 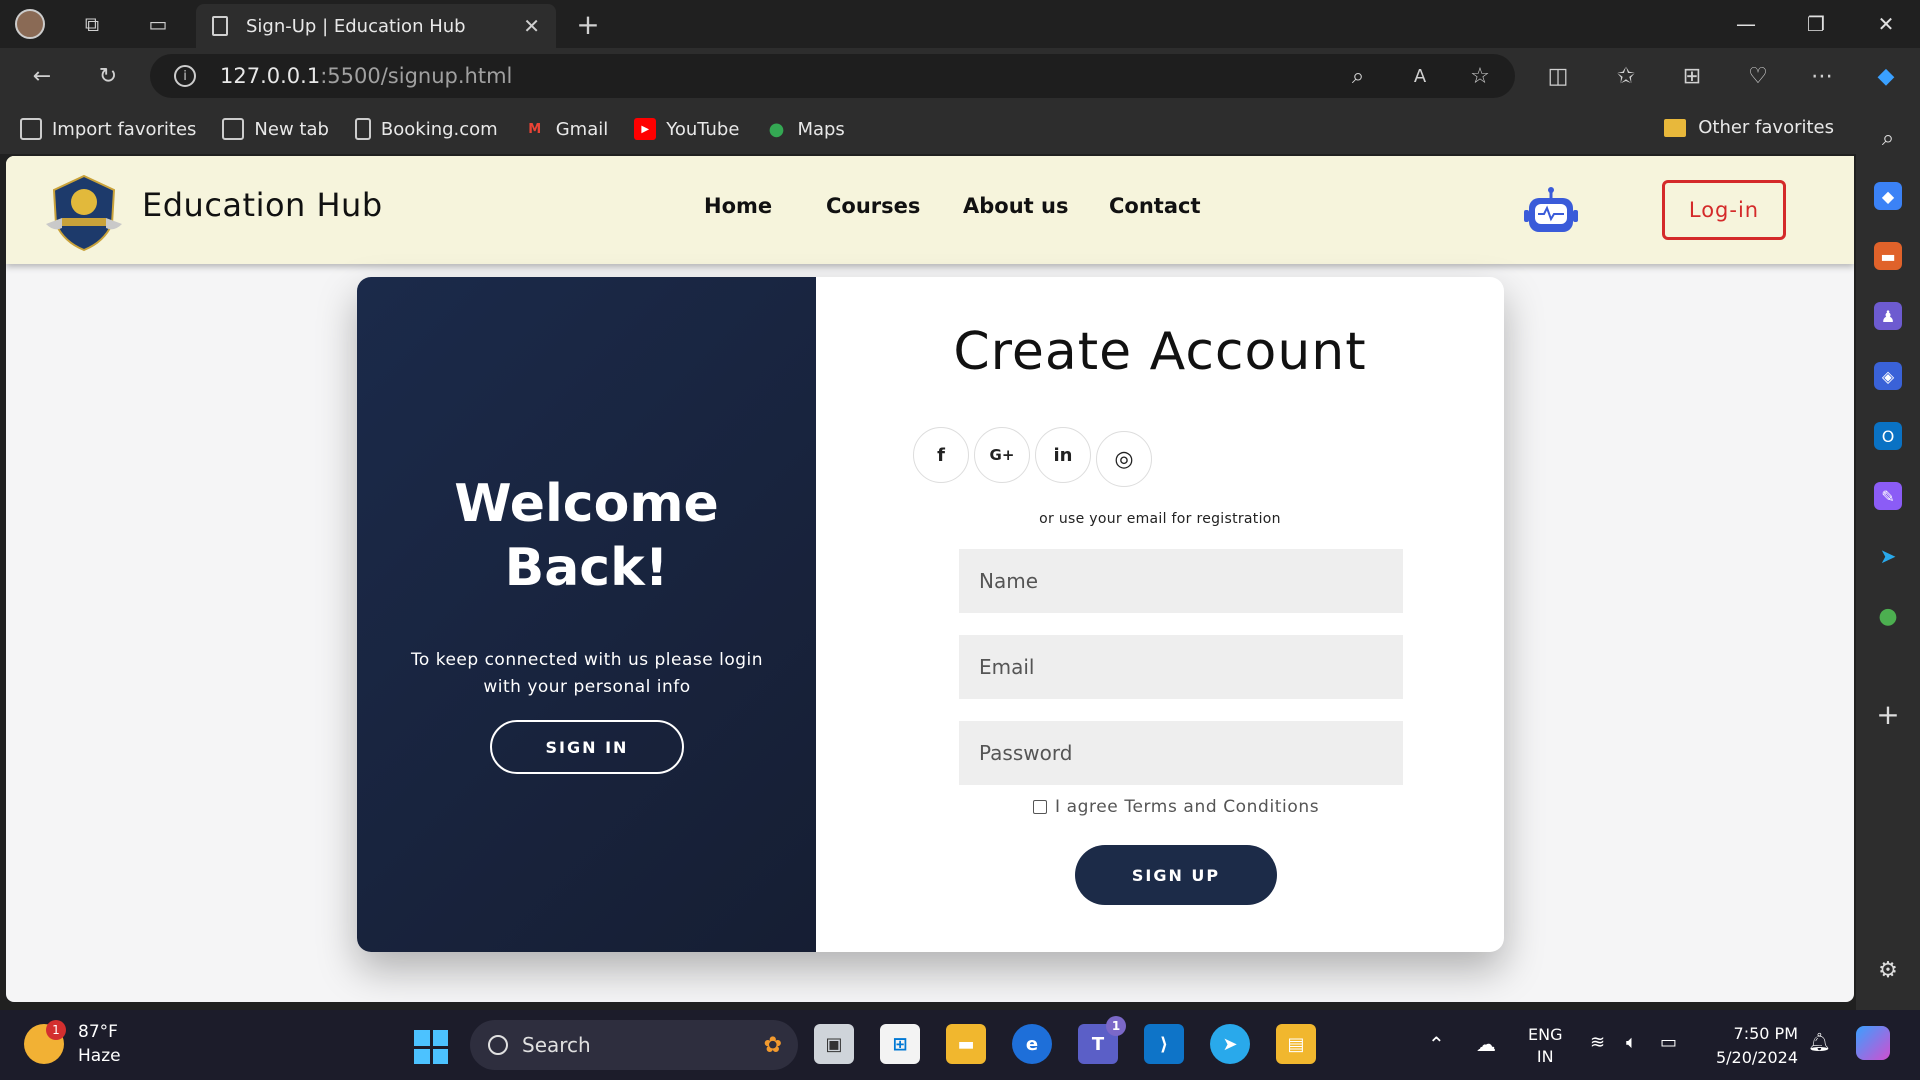 What do you see at coordinates (1888, 196) in the screenshot?
I see `shopping-icon: ◆` at bounding box center [1888, 196].